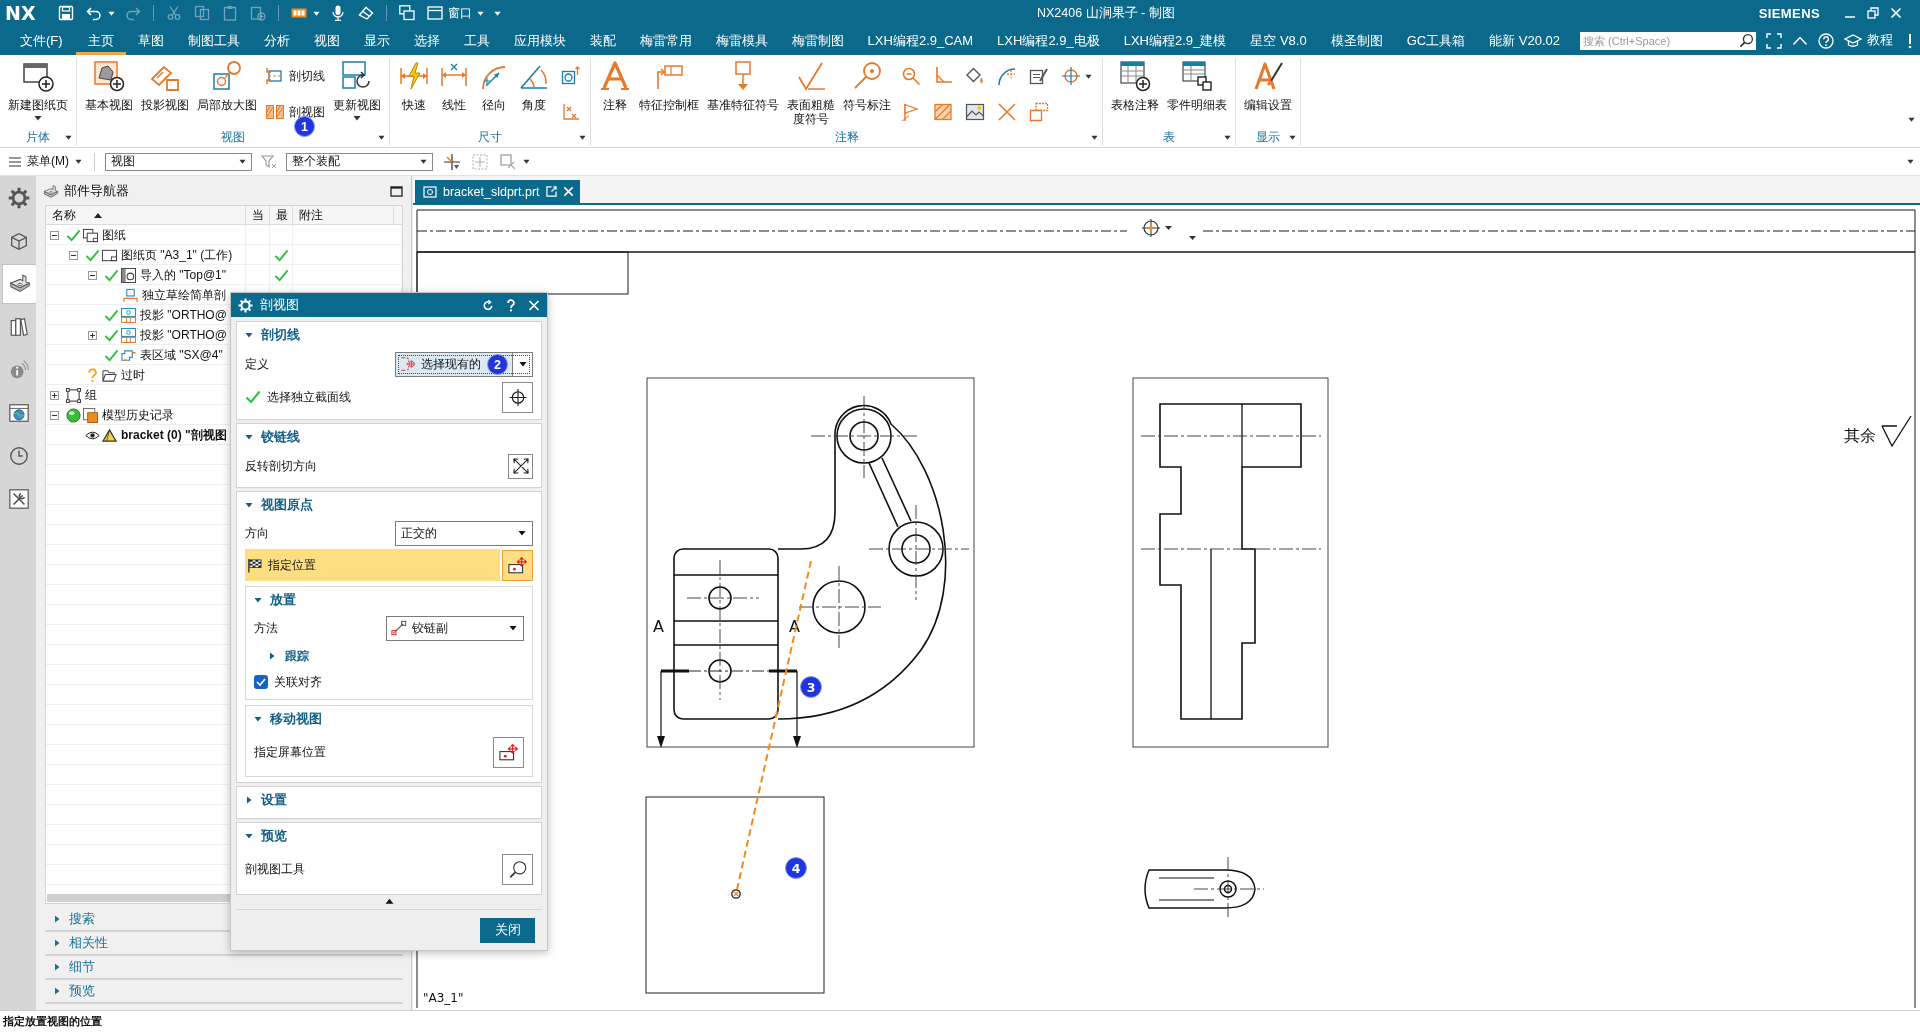 The height and width of the screenshot is (1032, 1920). Describe the element at coordinates (233, 137) in the screenshot. I see `group-label: 视图` at that location.